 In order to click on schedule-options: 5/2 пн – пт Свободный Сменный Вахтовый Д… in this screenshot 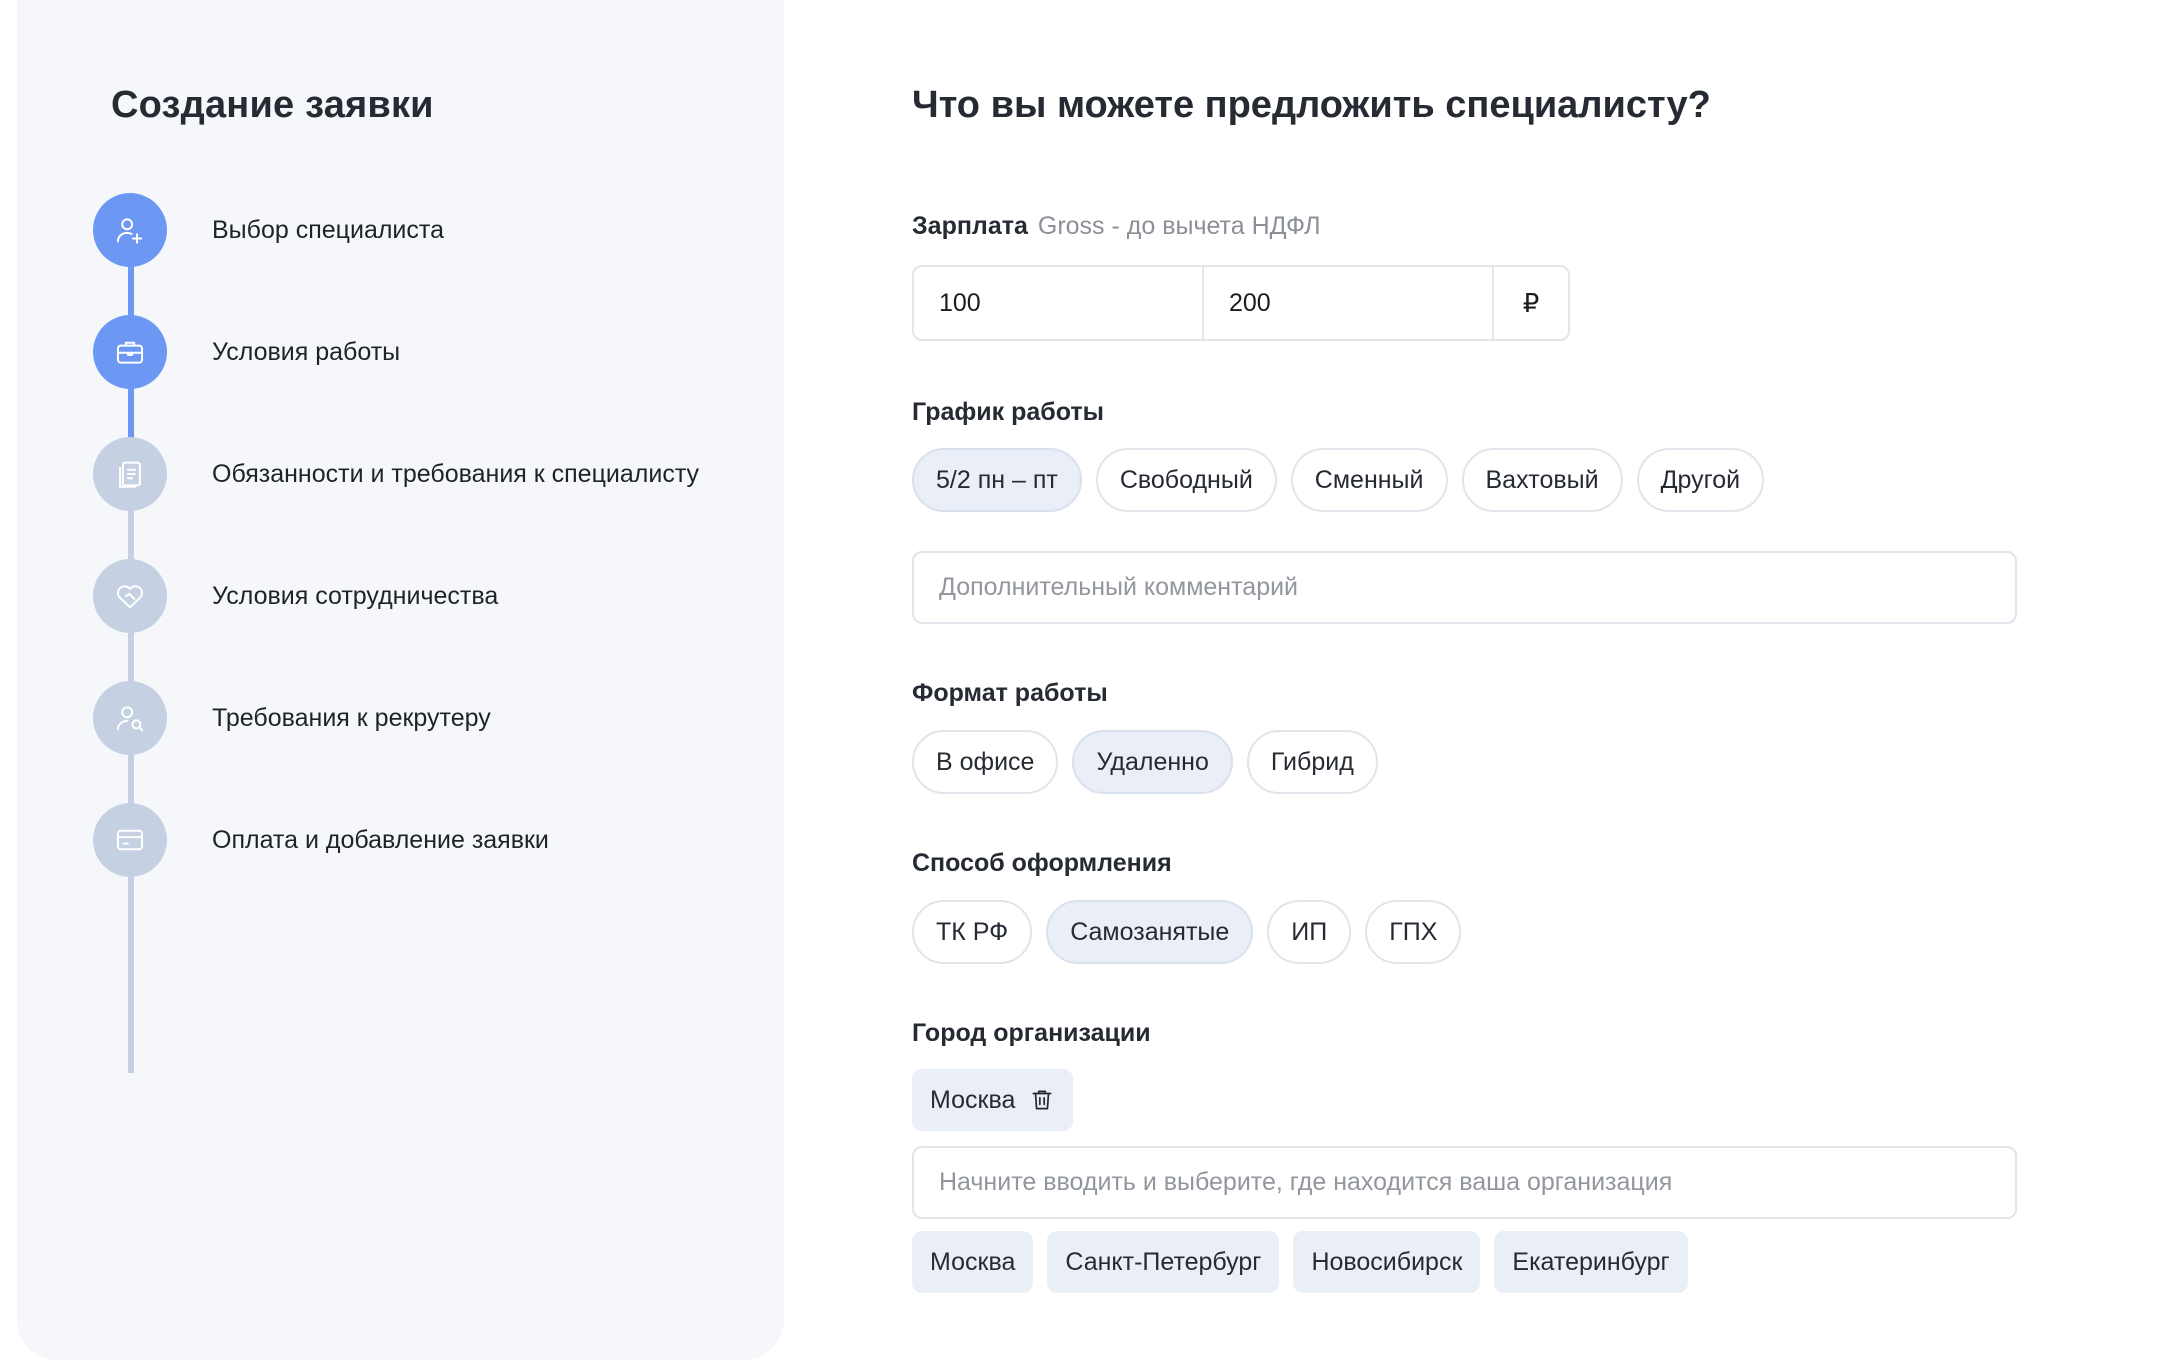, I will do `click(1338, 480)`.